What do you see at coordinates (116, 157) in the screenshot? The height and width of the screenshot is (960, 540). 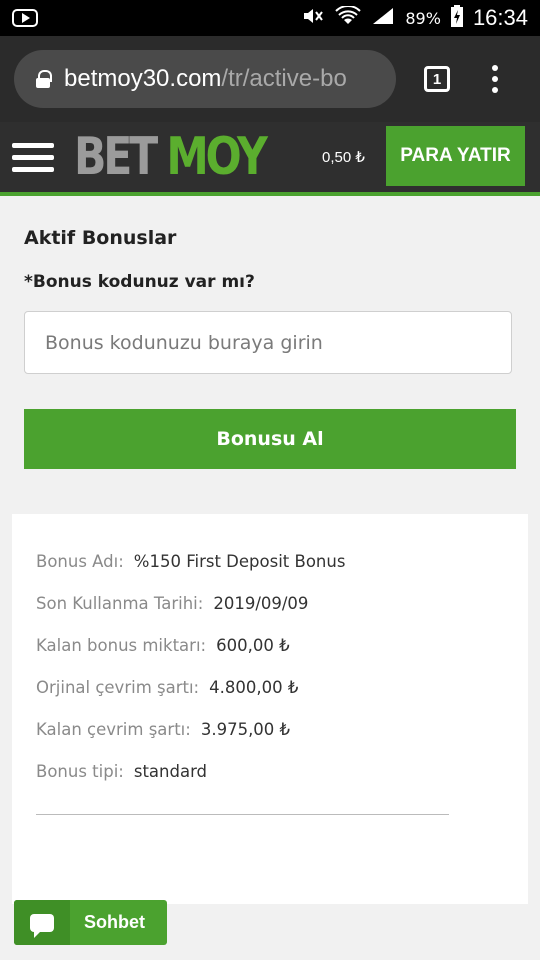 I see `logo-part-1: BET` at bounding box center [116, 157].